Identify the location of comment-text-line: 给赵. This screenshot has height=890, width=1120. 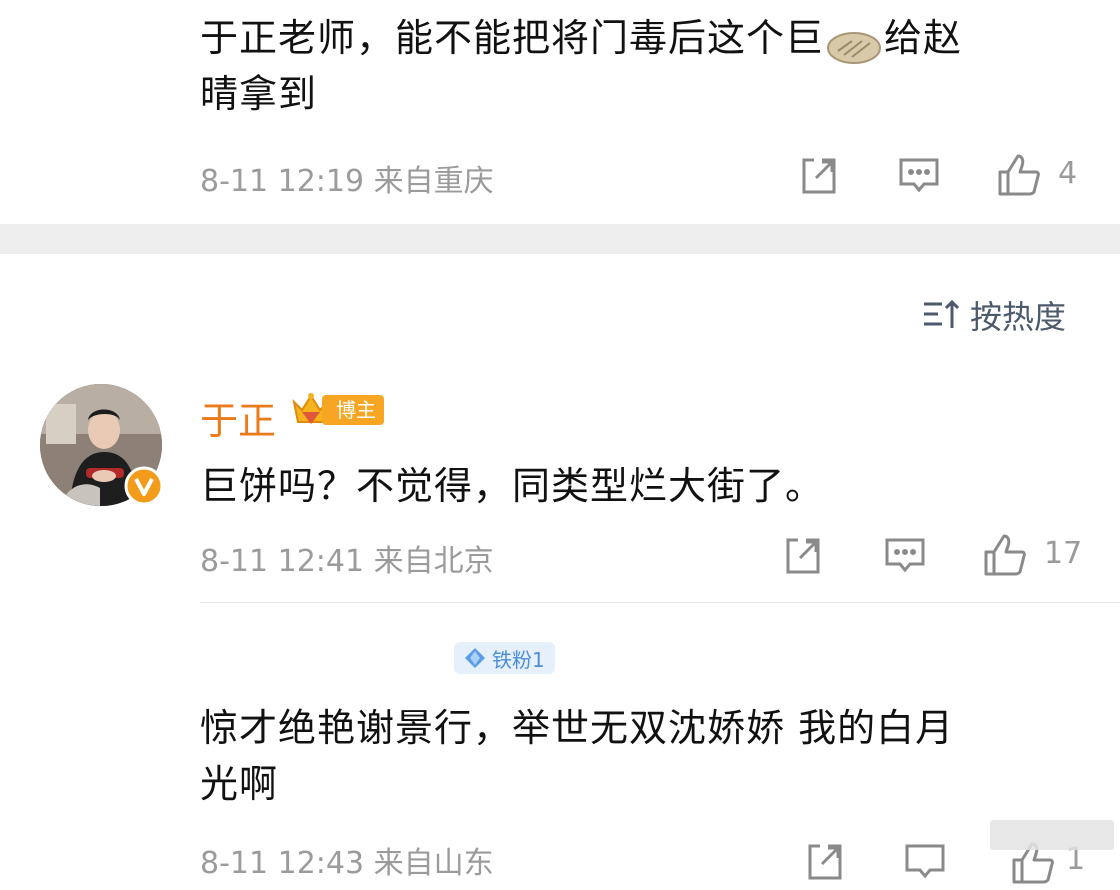
(923, 38).